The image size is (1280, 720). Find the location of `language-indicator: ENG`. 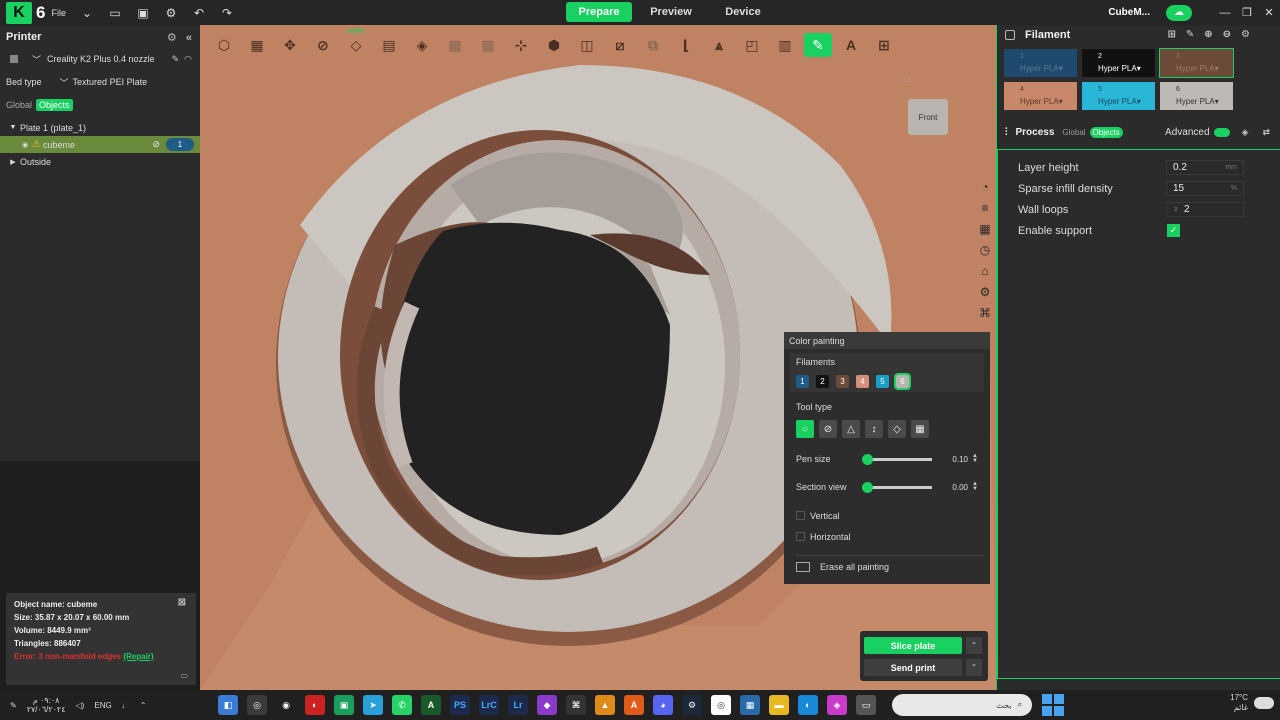

language-indicator: ENG is located at coordinates (102, 705).